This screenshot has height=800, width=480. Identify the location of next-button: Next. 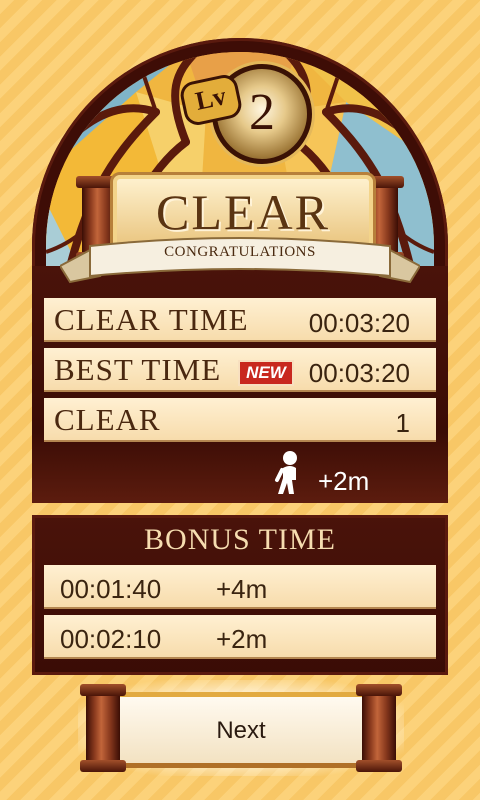
(241, 728).